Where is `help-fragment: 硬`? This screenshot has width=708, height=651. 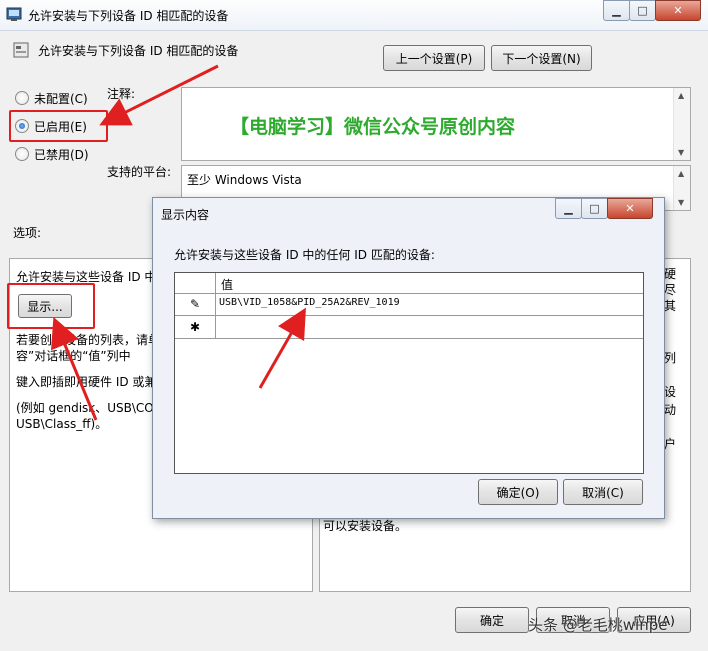
help-fragment: 硬 is located at coordinates (670, 274).